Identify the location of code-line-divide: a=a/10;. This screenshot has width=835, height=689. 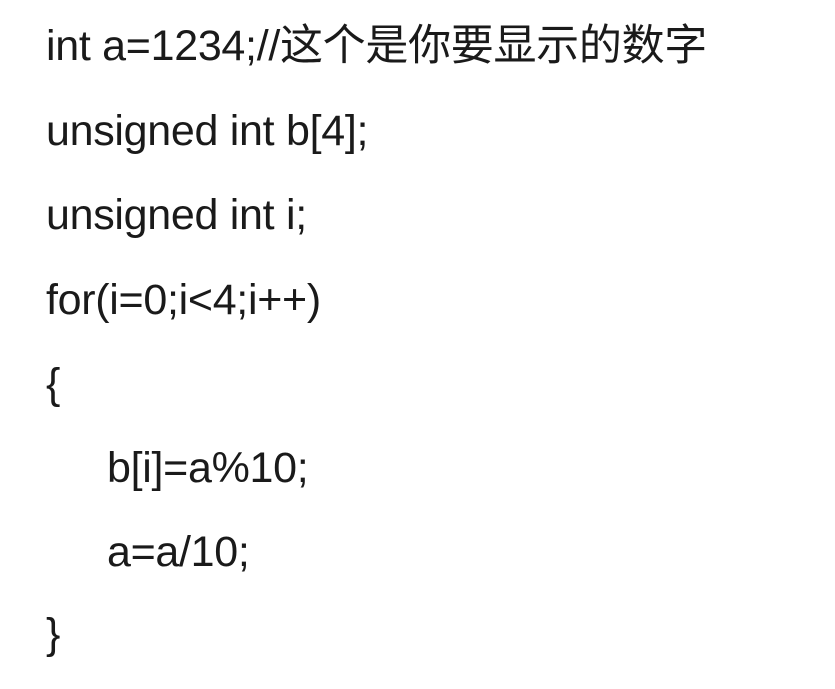
(178, 552).